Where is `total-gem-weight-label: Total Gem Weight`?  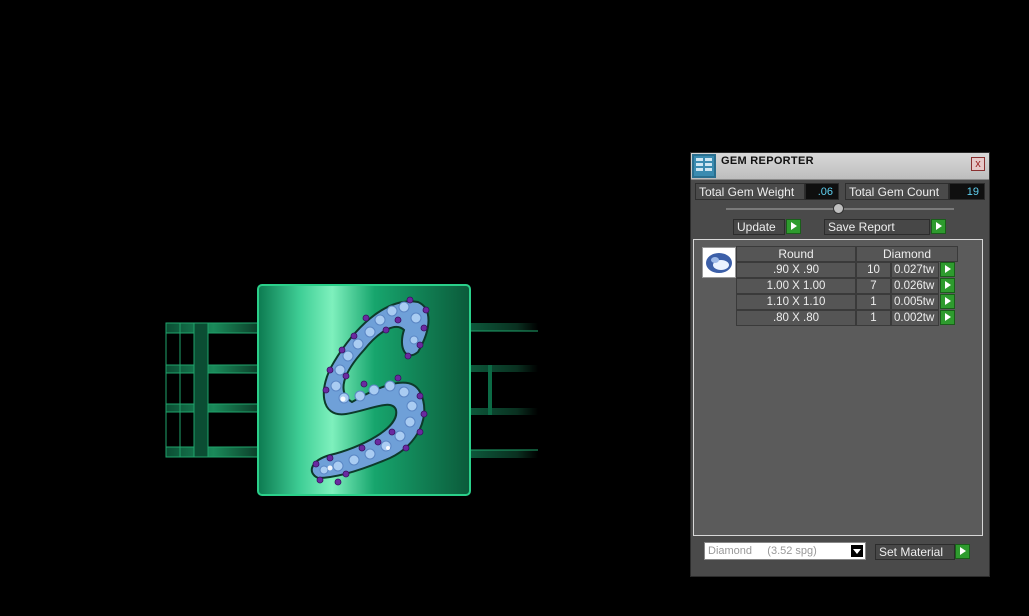
total-gem-weight-label: Total Gem Weight is located at coordinates (750, 191).